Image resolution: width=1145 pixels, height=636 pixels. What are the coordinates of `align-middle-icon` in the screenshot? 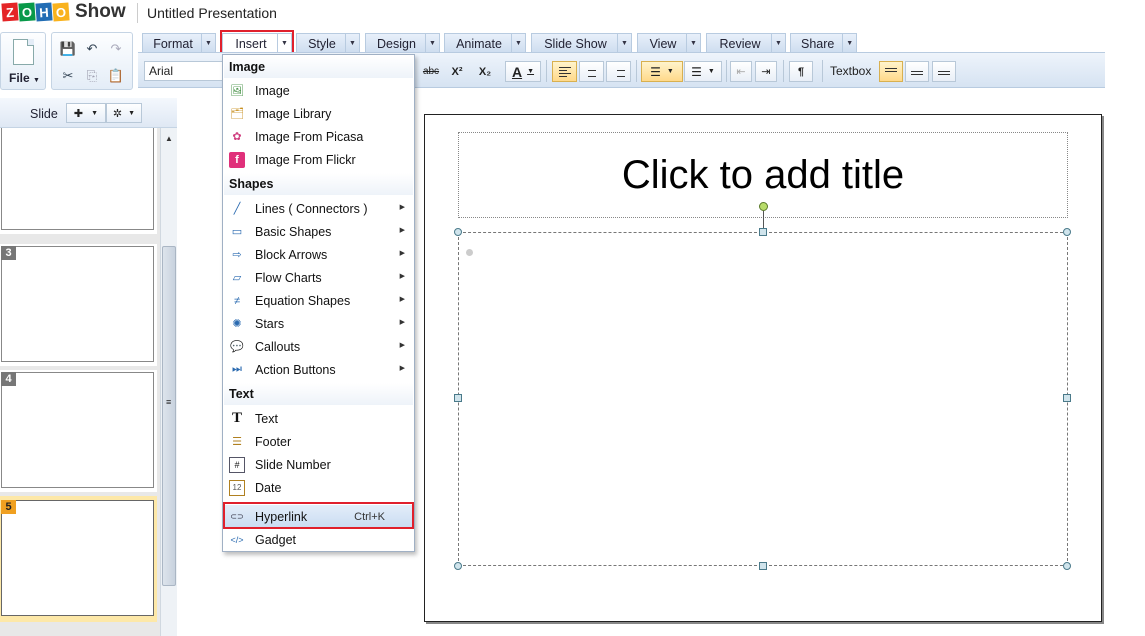 It's located at (917, 71).